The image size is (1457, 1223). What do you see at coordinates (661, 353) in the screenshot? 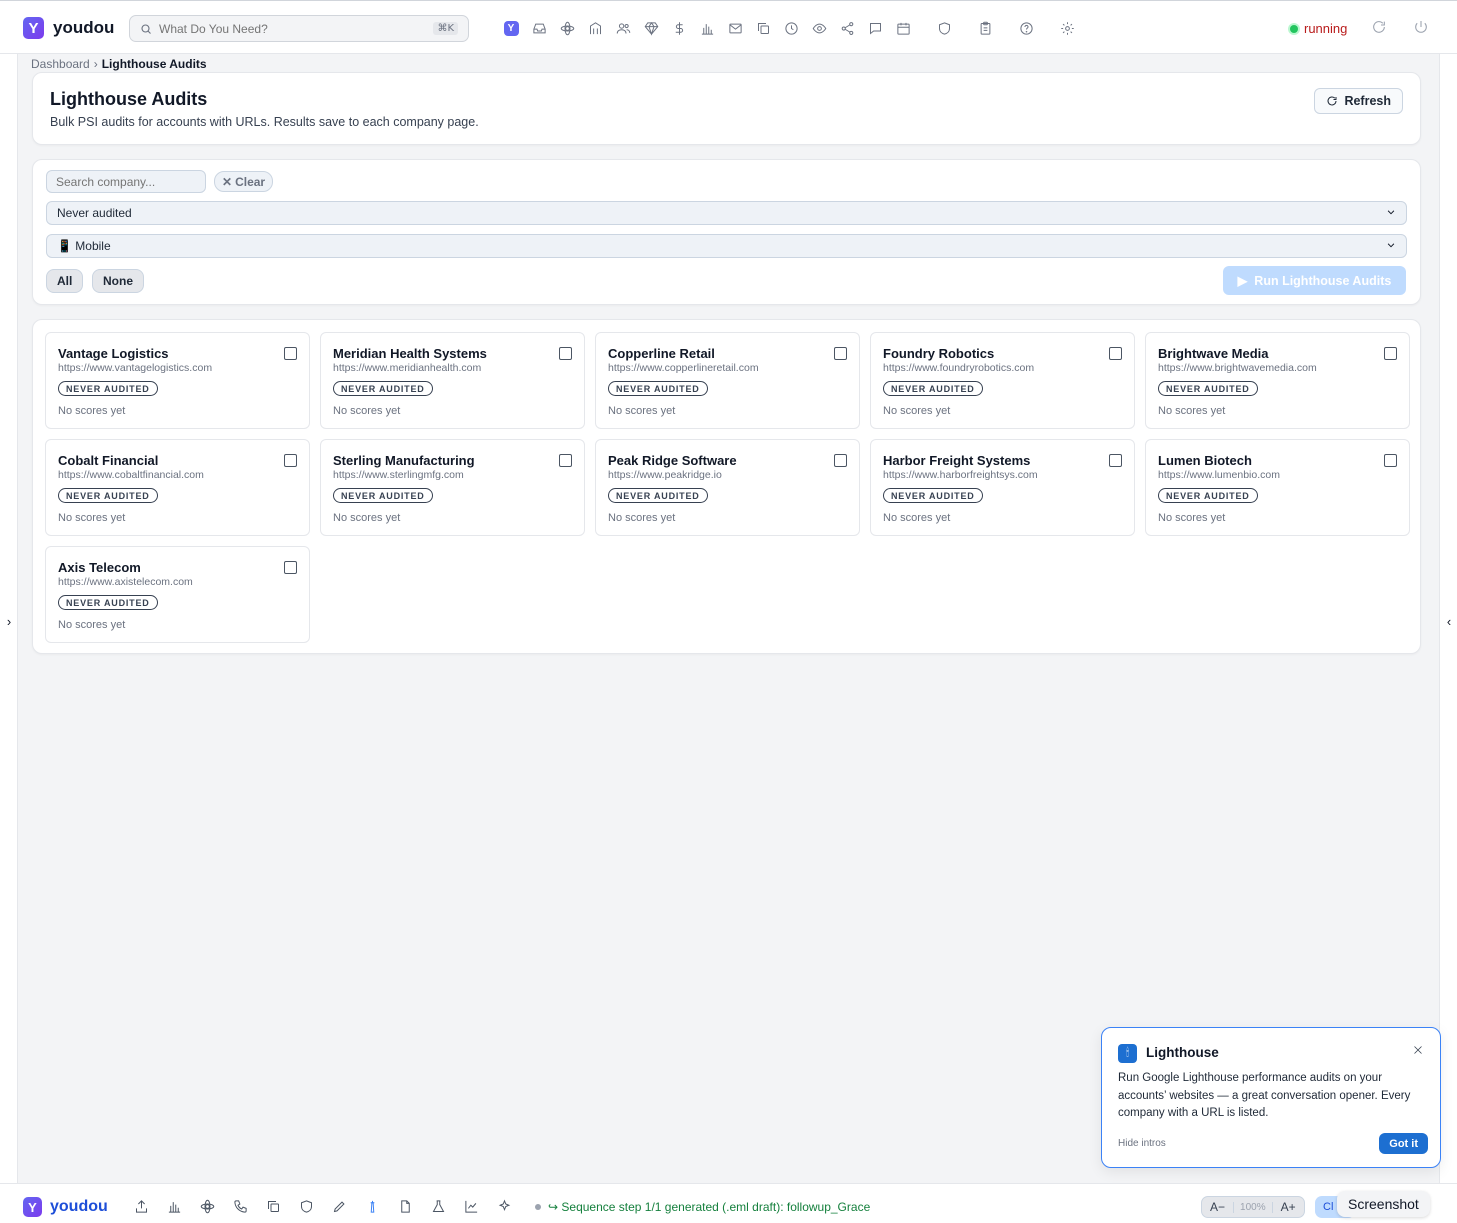
I see `company-name: Copperline Retail` at bounding box center [661, 353].